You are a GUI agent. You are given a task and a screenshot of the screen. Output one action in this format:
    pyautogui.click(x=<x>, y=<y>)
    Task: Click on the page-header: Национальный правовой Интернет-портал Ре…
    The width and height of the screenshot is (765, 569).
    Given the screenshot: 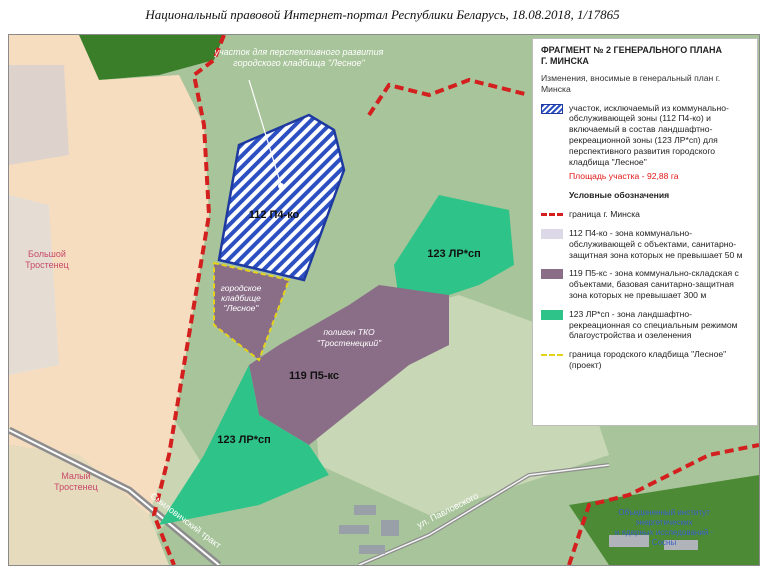 What is the action you would take?
    pyautogui.click(x=382, y=14)
    